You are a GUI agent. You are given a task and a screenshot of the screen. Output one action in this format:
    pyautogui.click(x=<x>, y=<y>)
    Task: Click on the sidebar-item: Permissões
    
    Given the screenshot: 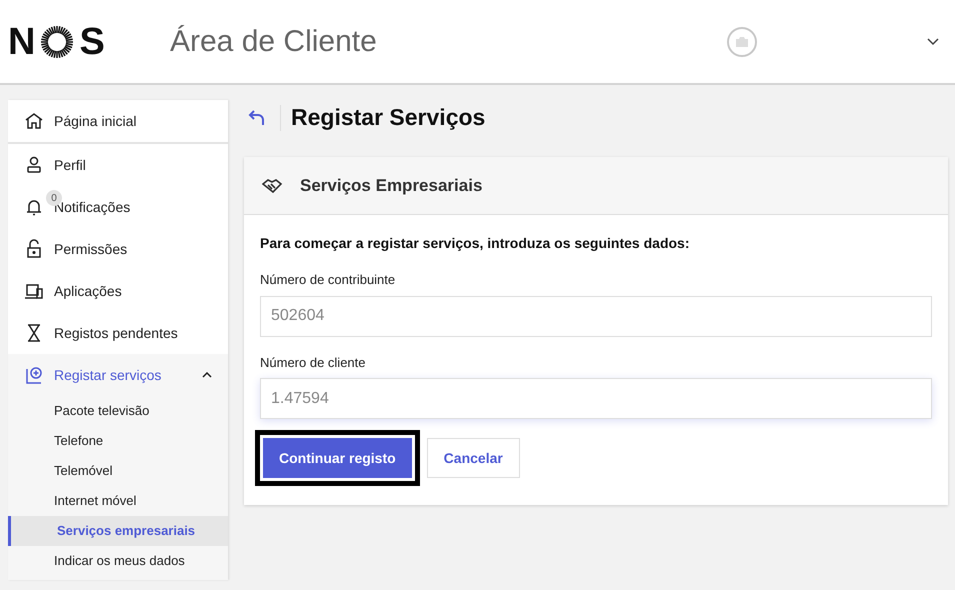 What is the action you would take?
    pyautogui.click(x=118, y=249)
    